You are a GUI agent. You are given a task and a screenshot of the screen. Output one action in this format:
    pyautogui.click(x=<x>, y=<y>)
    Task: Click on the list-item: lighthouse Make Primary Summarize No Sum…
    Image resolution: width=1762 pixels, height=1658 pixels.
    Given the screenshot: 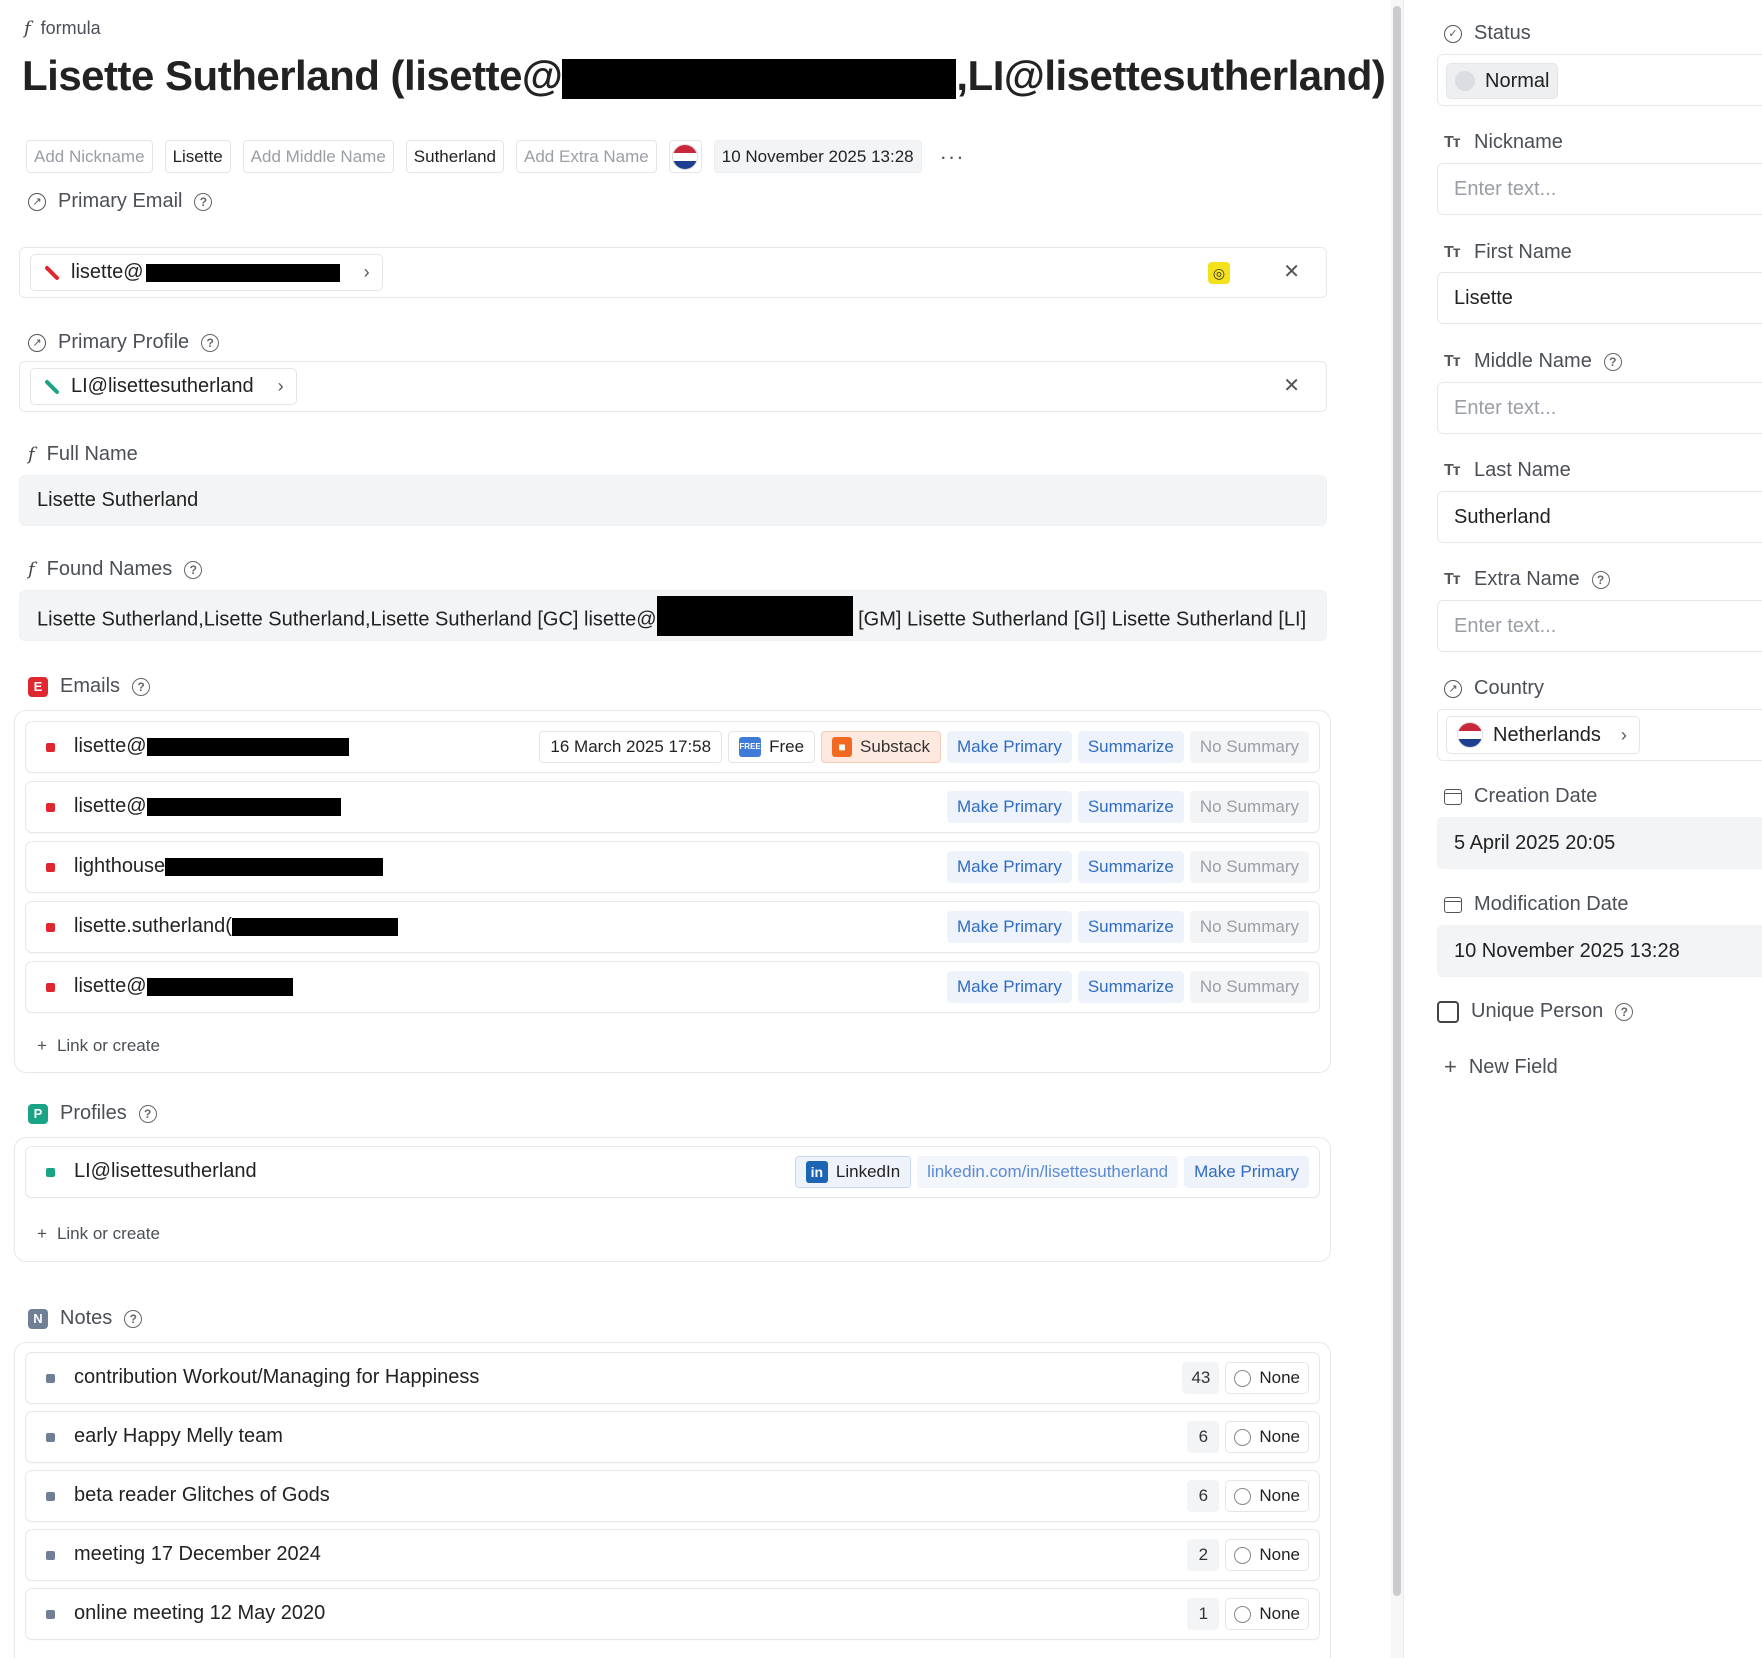 What is the action you would take?
    pyautogui.click(x=672, y=867)
    